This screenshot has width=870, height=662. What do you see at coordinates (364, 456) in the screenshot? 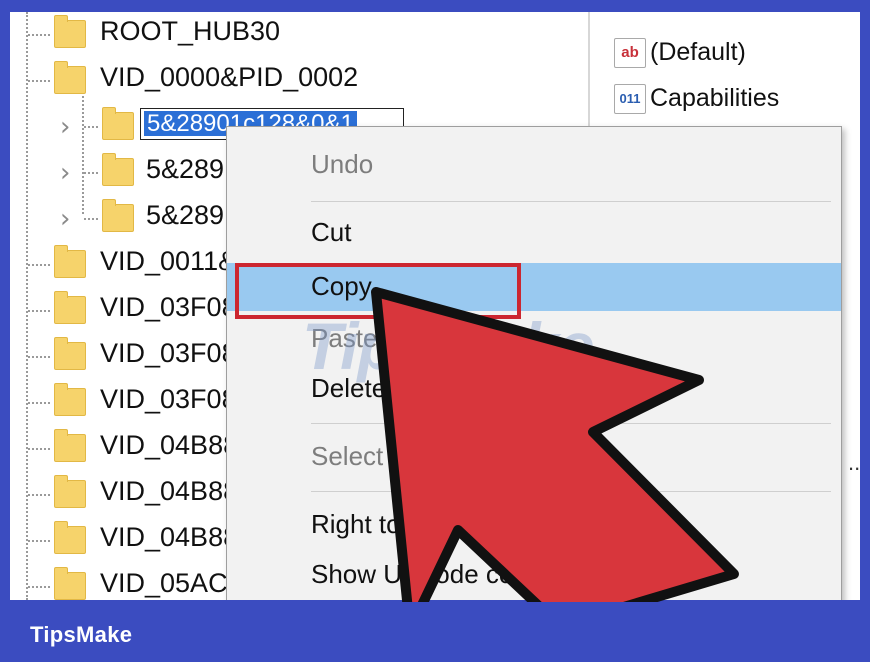
I see `menu-item-label: Select All` at bounding box center [364, 456].